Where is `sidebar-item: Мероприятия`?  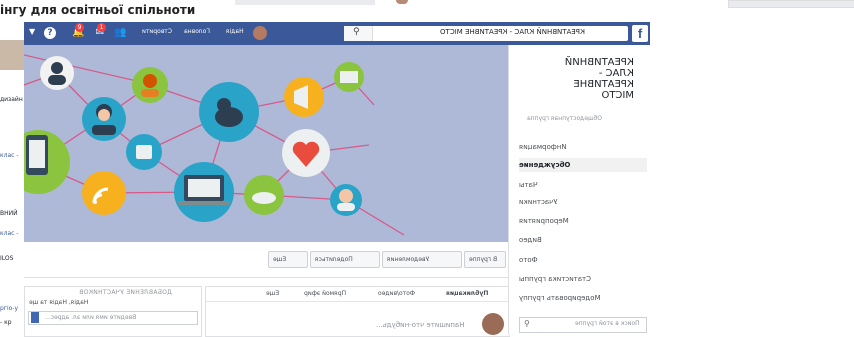 sidebar-item: Мероприятия is located at coordinates (583, 221).